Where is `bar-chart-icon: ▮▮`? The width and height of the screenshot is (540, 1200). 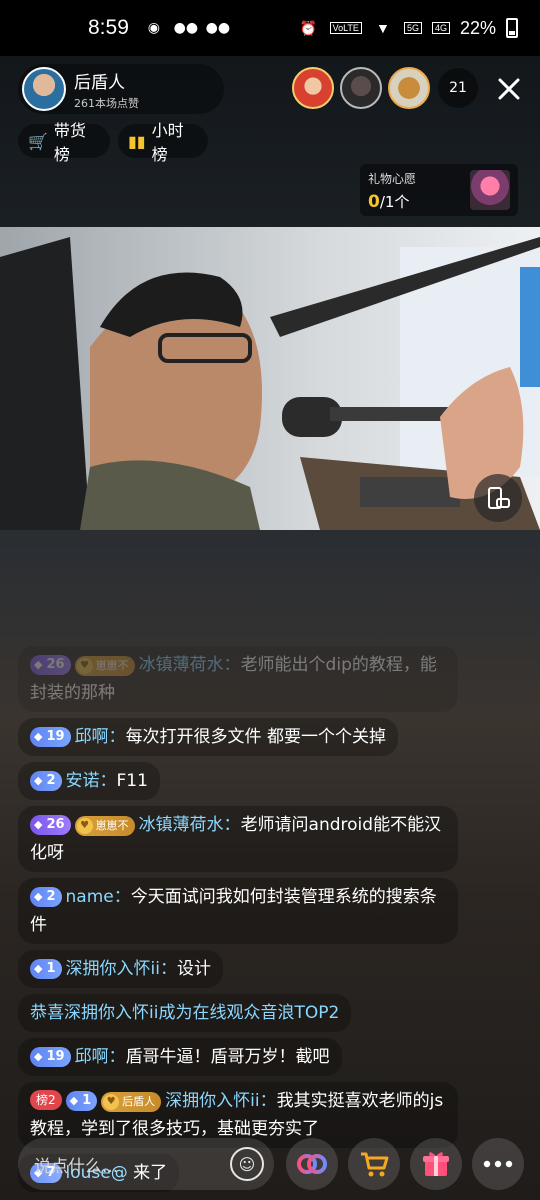
bar-chart-icon: ▮▮ is located at coordinates (137, 141).